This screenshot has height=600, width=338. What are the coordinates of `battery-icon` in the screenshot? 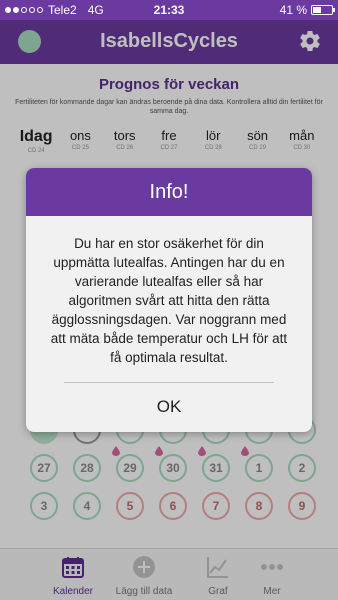 It's located at (323, 10).